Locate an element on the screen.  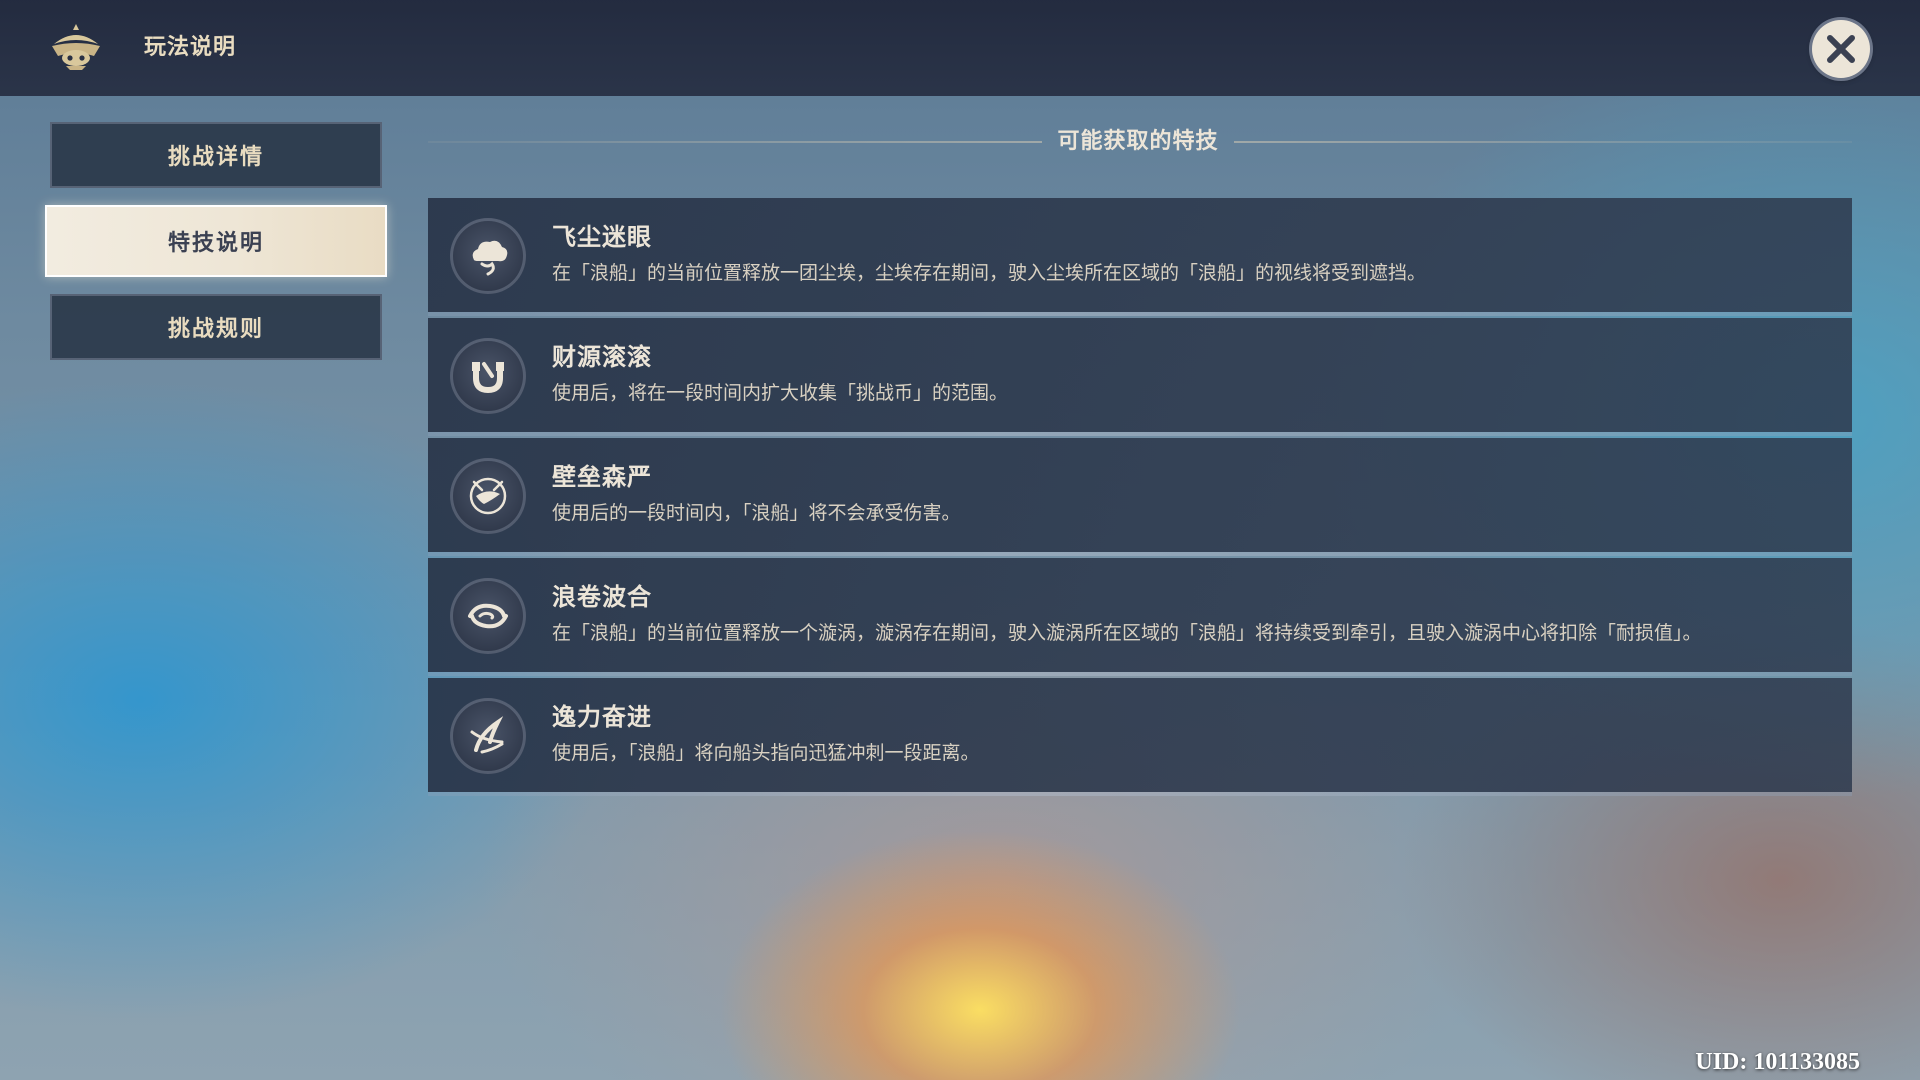
tab-label: 特技说明 is located at coordinates (215, 243).